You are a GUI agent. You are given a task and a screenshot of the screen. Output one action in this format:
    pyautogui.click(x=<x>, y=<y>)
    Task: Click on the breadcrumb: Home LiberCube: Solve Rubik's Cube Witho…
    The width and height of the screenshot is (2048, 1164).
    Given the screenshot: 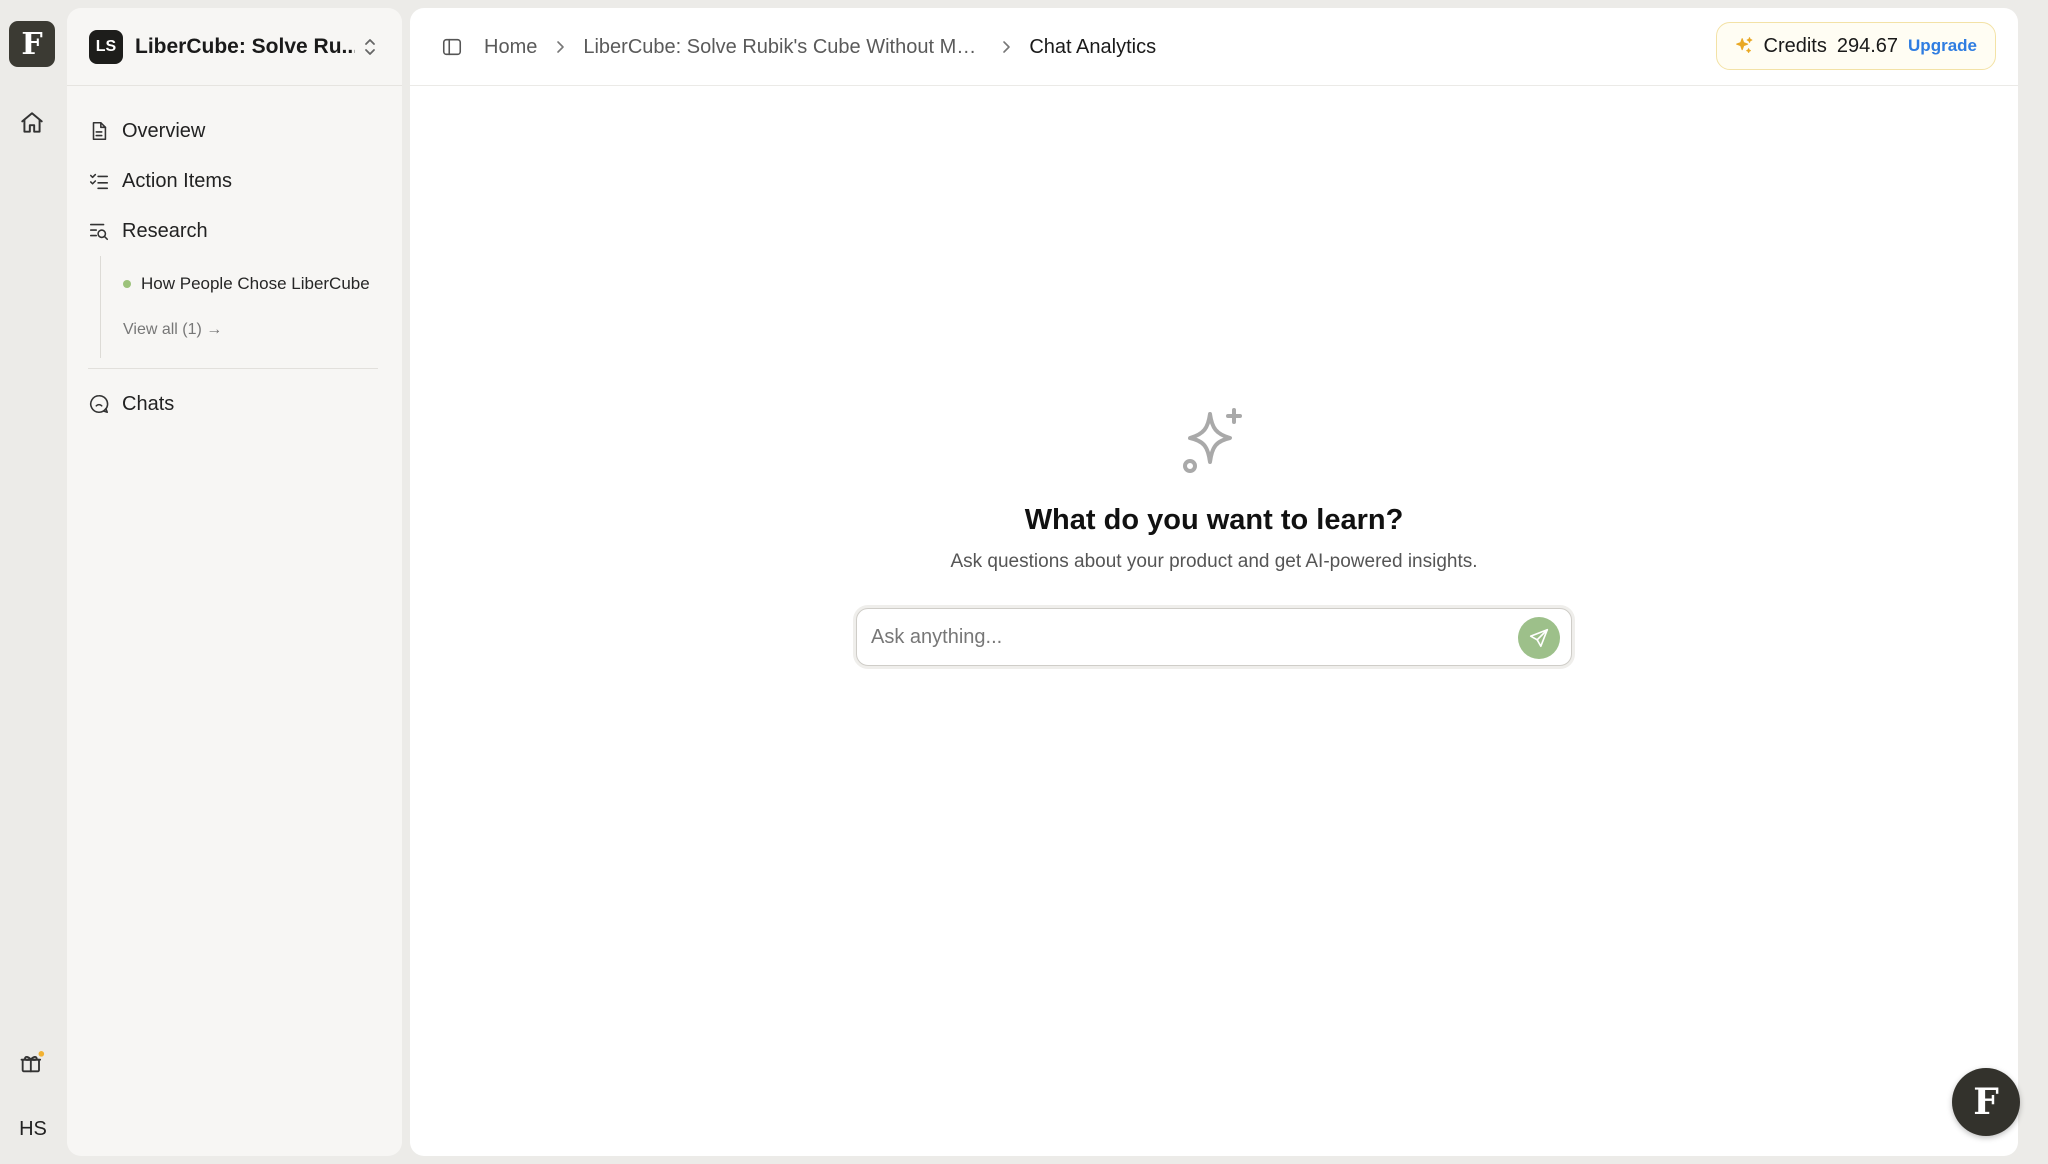 What is the action you would take?
    pyautogui.click(x=820, y=47)
    